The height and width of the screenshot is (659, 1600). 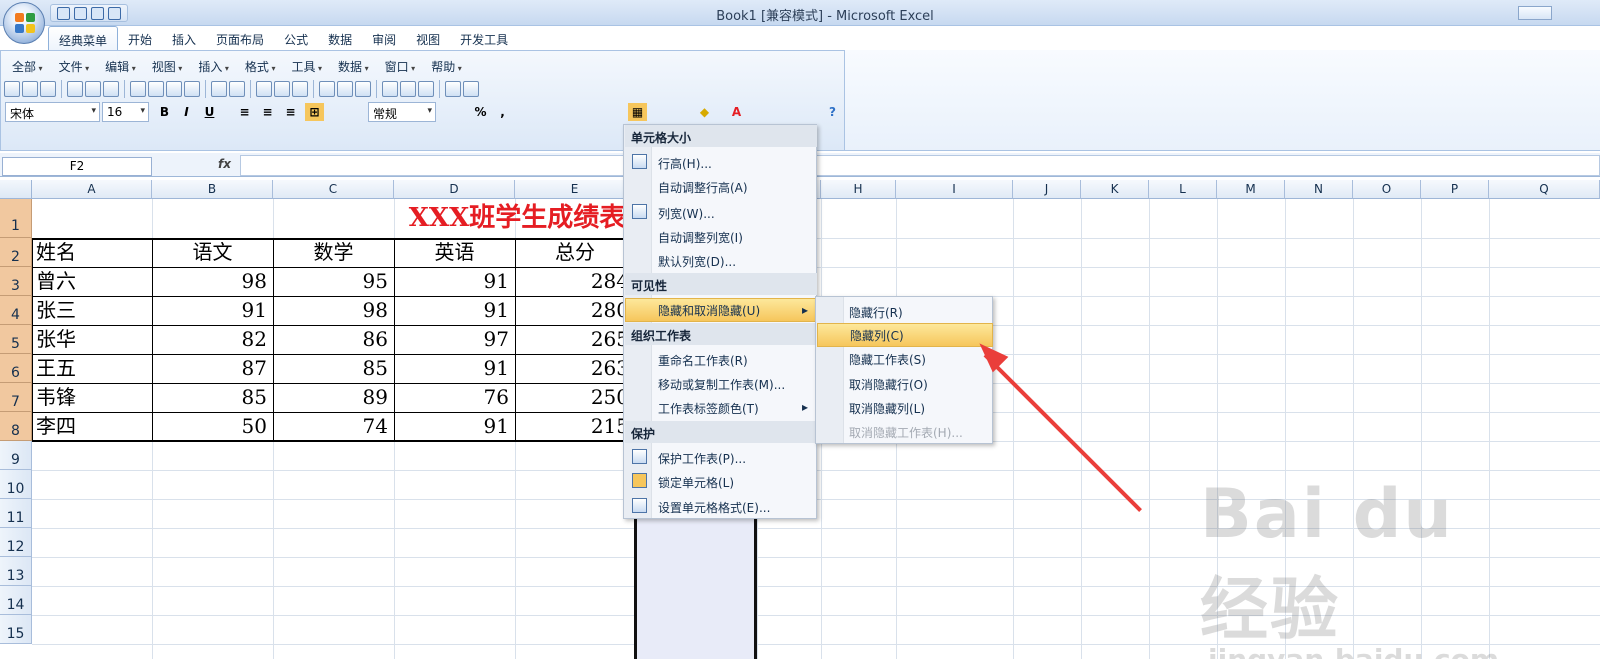 I want to click on score-cell: 74, so click(x=334, y=426).